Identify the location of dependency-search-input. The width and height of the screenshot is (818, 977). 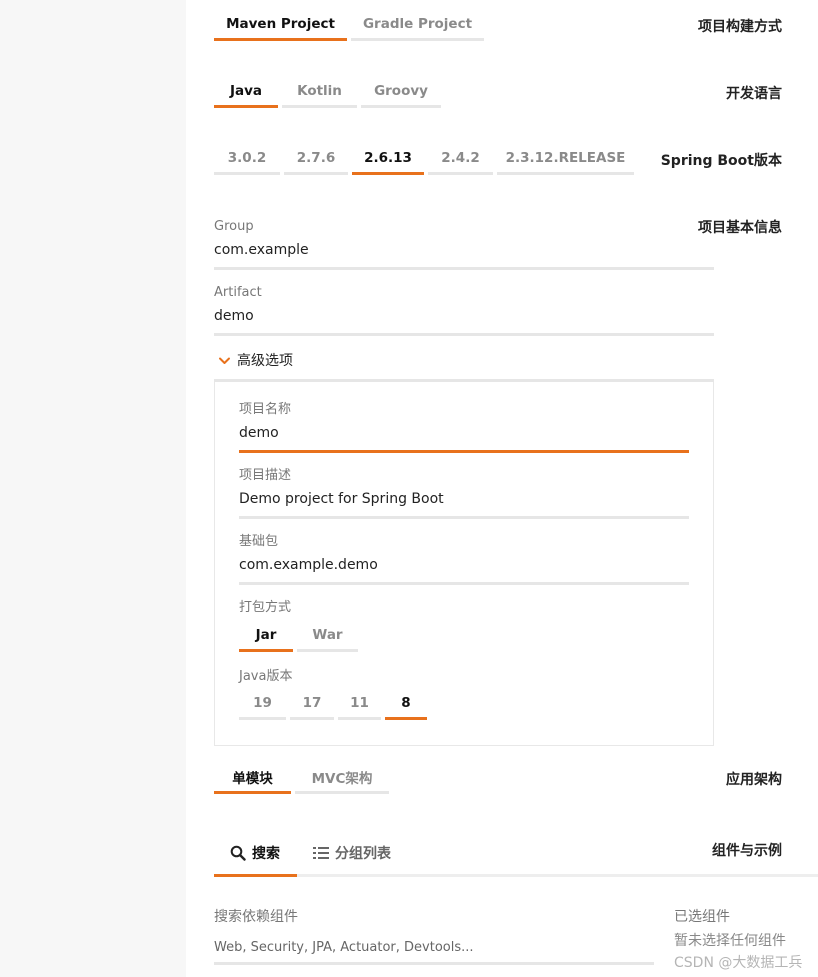
(434, 947).